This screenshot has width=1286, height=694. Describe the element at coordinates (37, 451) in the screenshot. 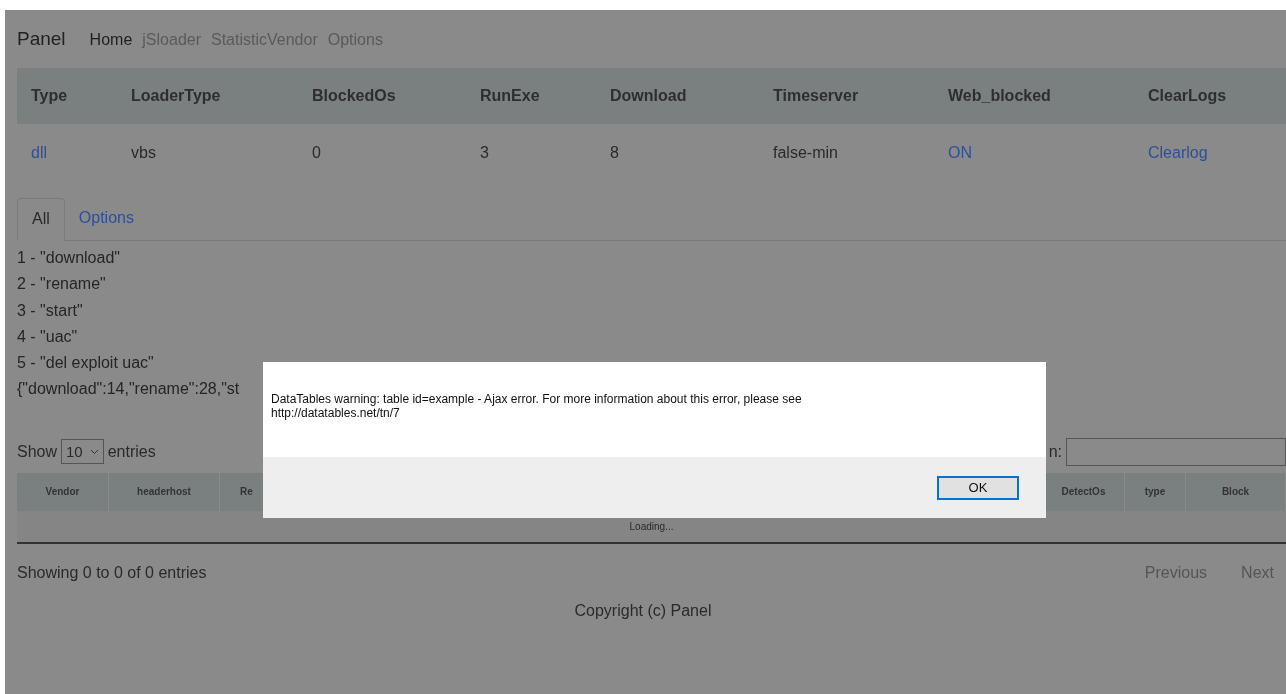

I see `show-label: Show` at that location.